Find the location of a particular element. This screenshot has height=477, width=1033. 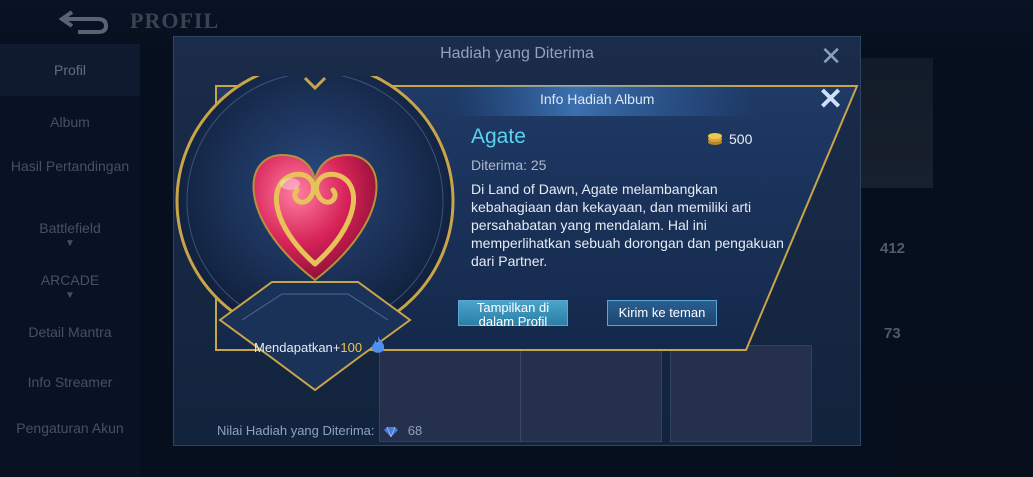

earn-points-value: 100 is located at coordinates (351, 347).